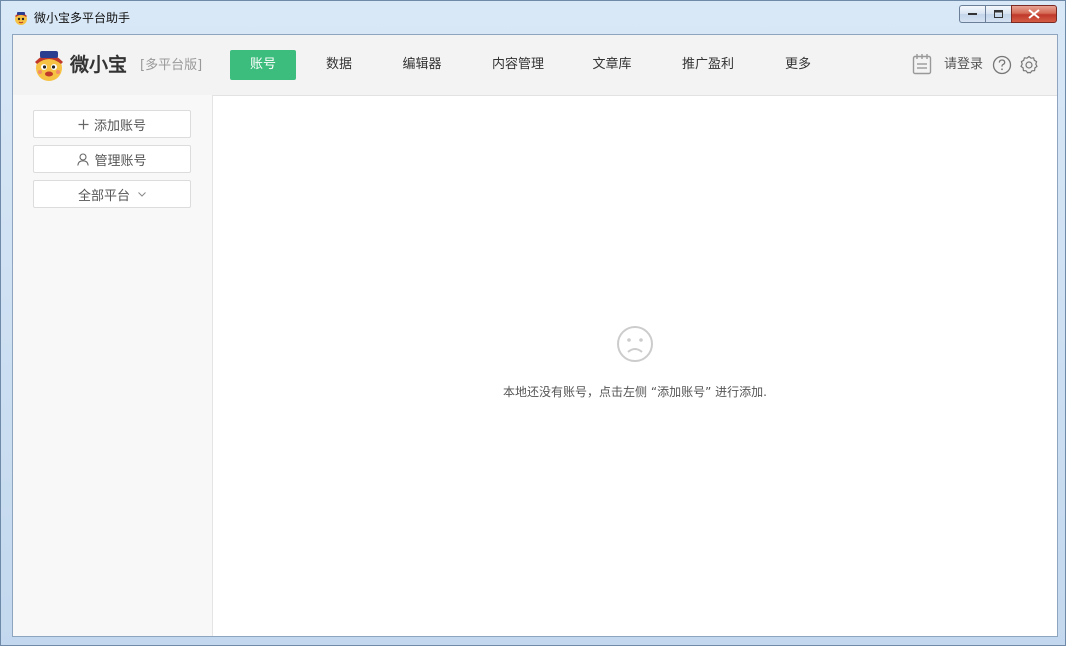 The height and width of the screenshot is (646, 1066). Describe the element at coordinates (83, 159) in the screenshot. I see `user-icon` at that location.